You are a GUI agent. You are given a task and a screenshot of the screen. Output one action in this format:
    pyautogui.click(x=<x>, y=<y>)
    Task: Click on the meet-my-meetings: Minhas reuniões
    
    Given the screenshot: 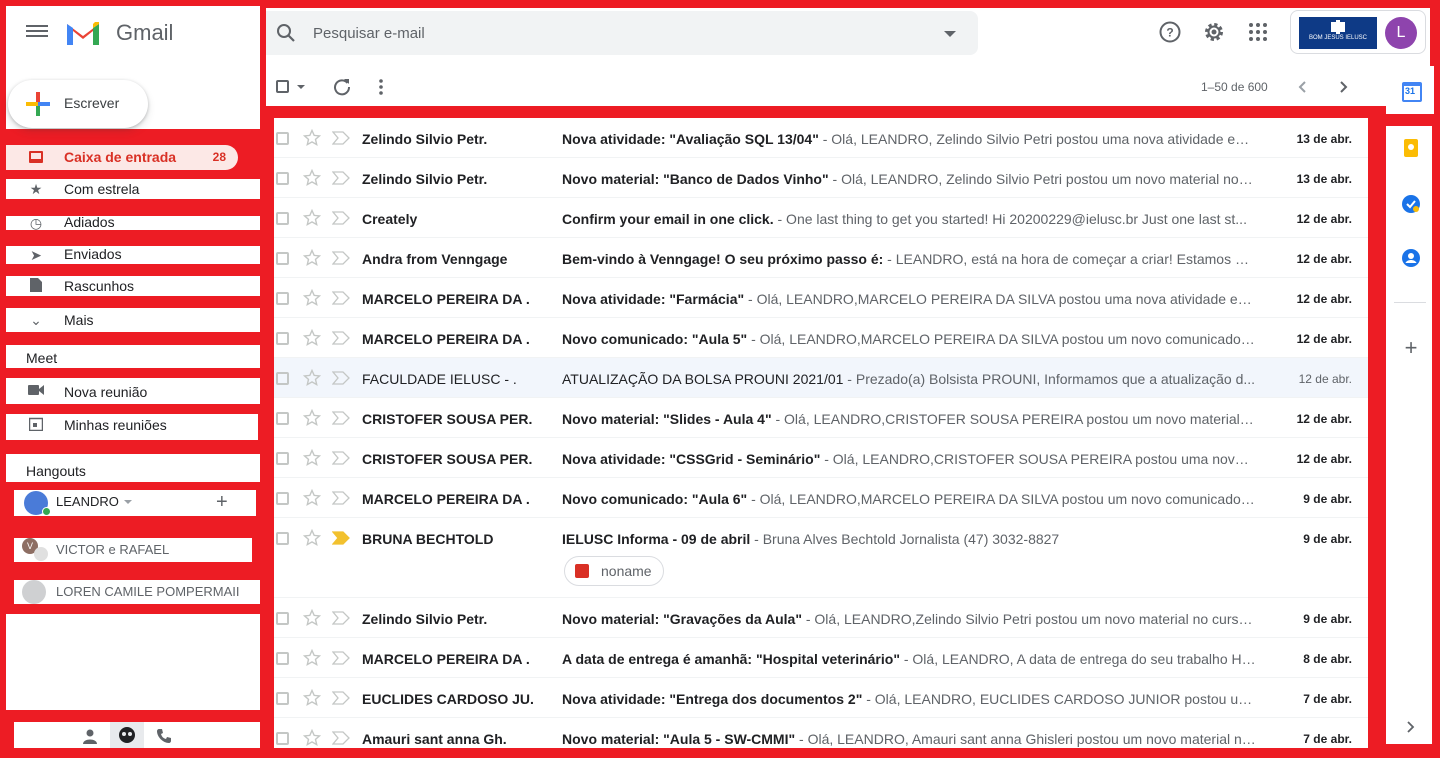 What is the action you would take?
    pyautogui.click(x=132, y=427)
    